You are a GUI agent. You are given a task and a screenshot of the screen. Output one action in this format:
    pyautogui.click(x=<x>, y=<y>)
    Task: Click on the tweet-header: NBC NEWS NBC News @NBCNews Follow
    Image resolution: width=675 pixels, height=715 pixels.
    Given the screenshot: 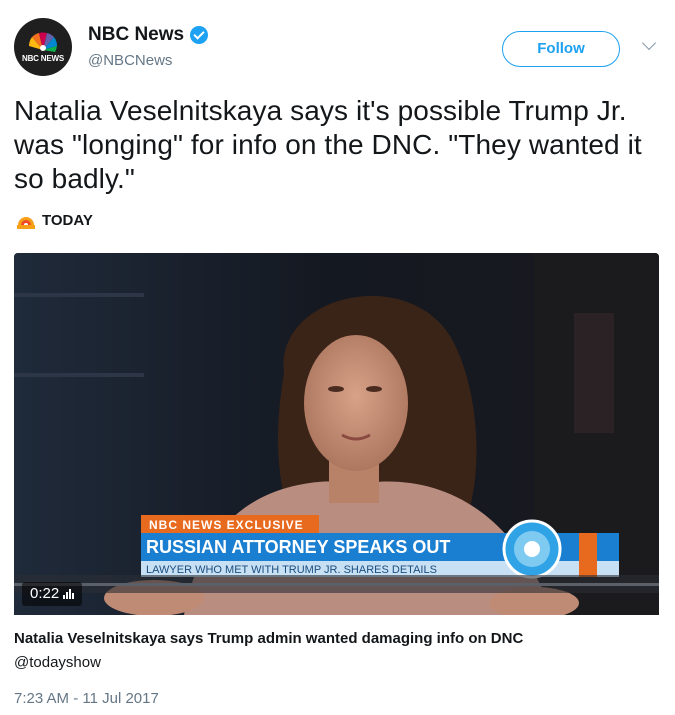 What is the action you would take?
    pyautogui.click(x=338, y=49)
    